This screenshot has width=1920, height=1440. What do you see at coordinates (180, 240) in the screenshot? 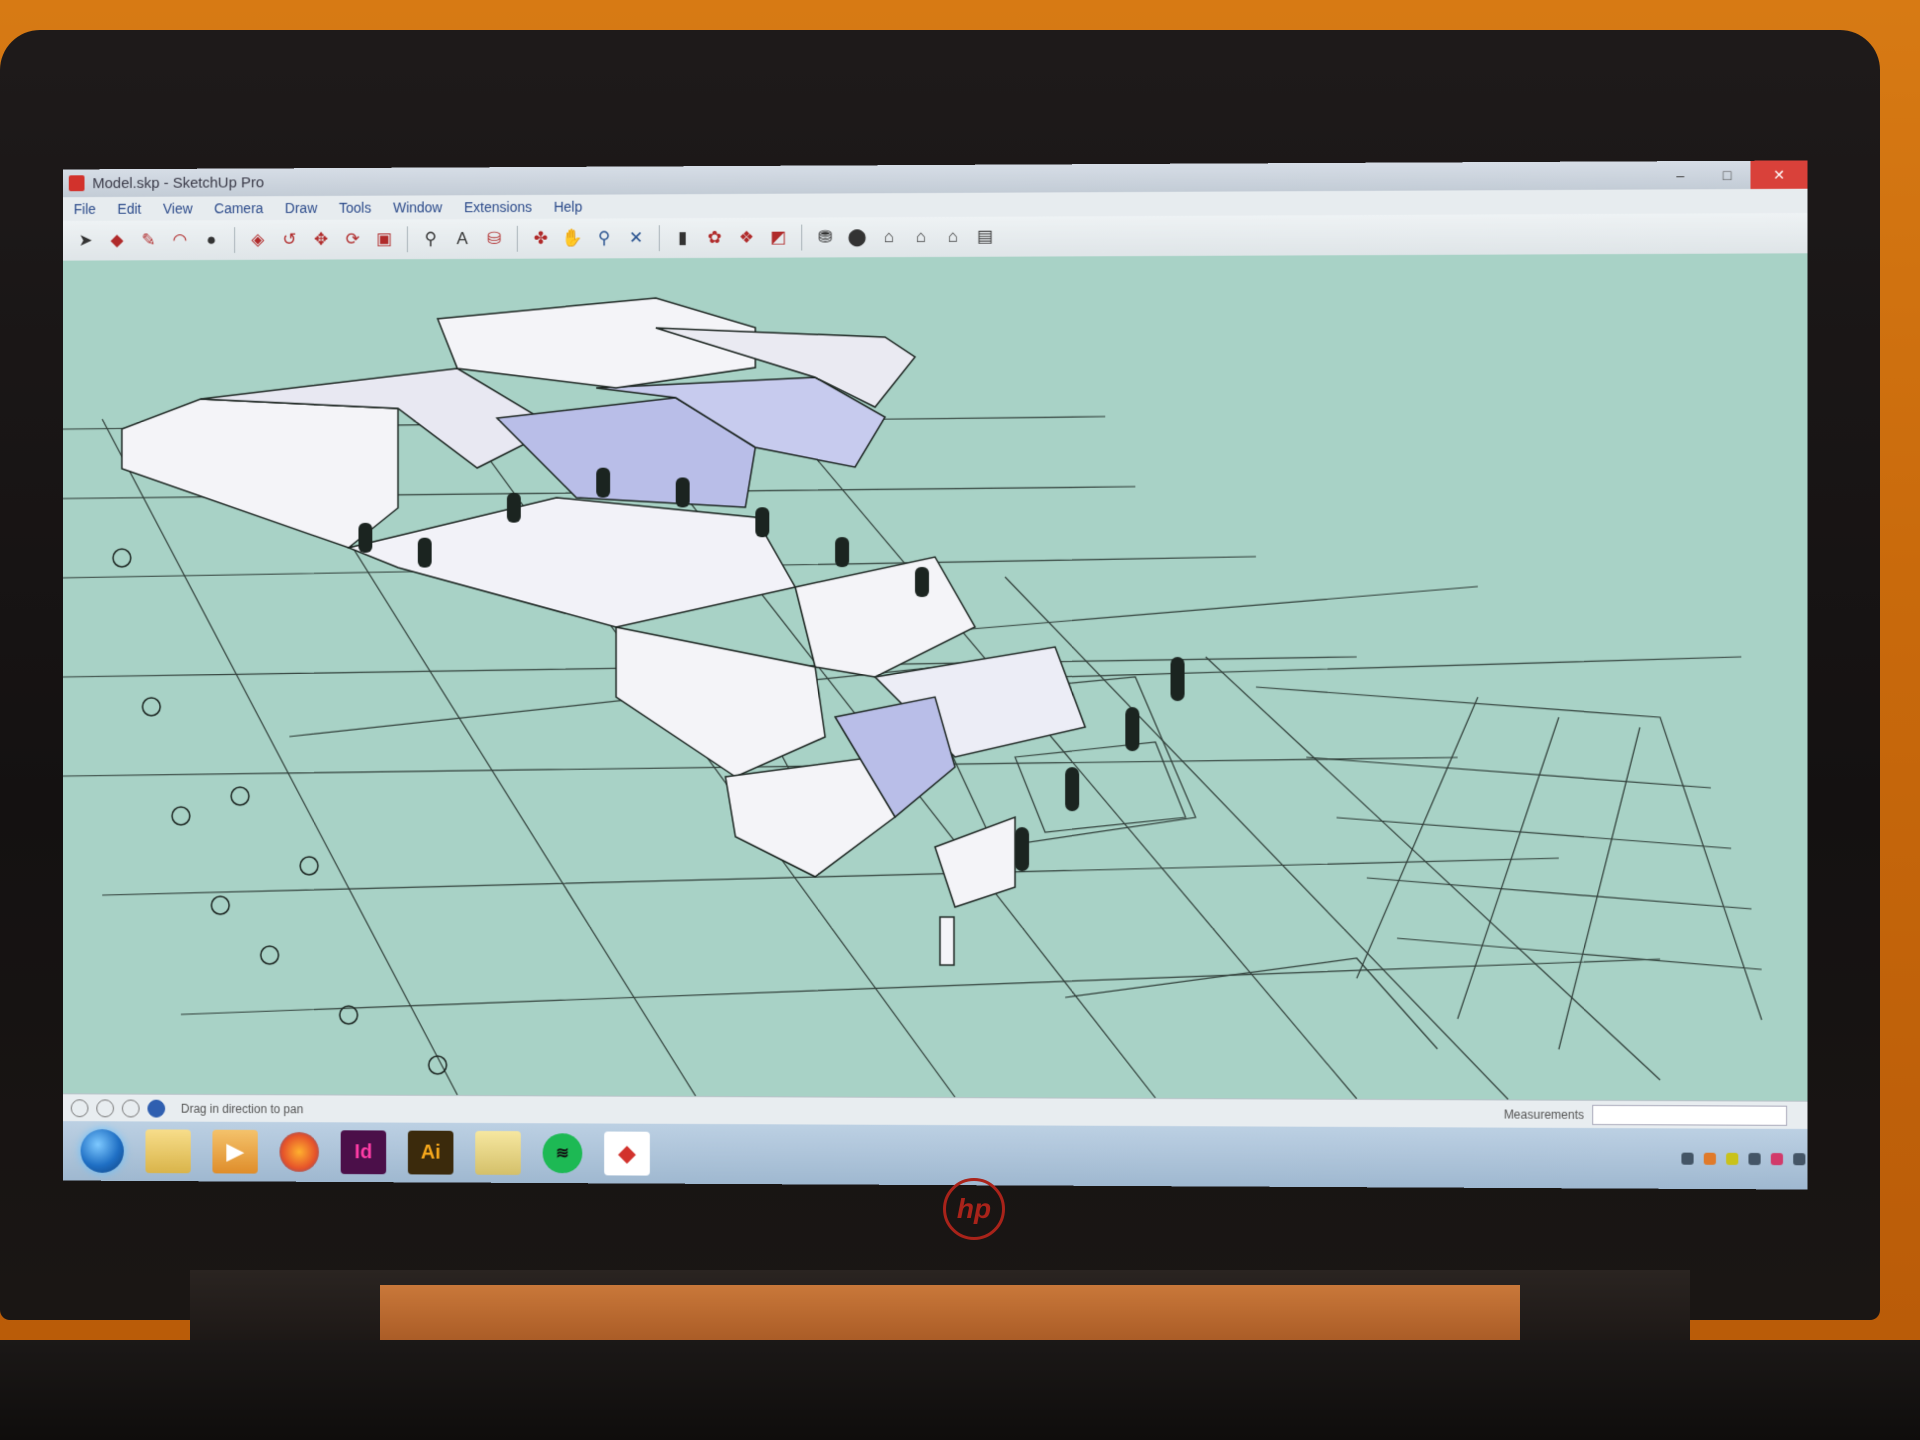
I see `arc-icon: ◠` at bounding box center [180, 240].